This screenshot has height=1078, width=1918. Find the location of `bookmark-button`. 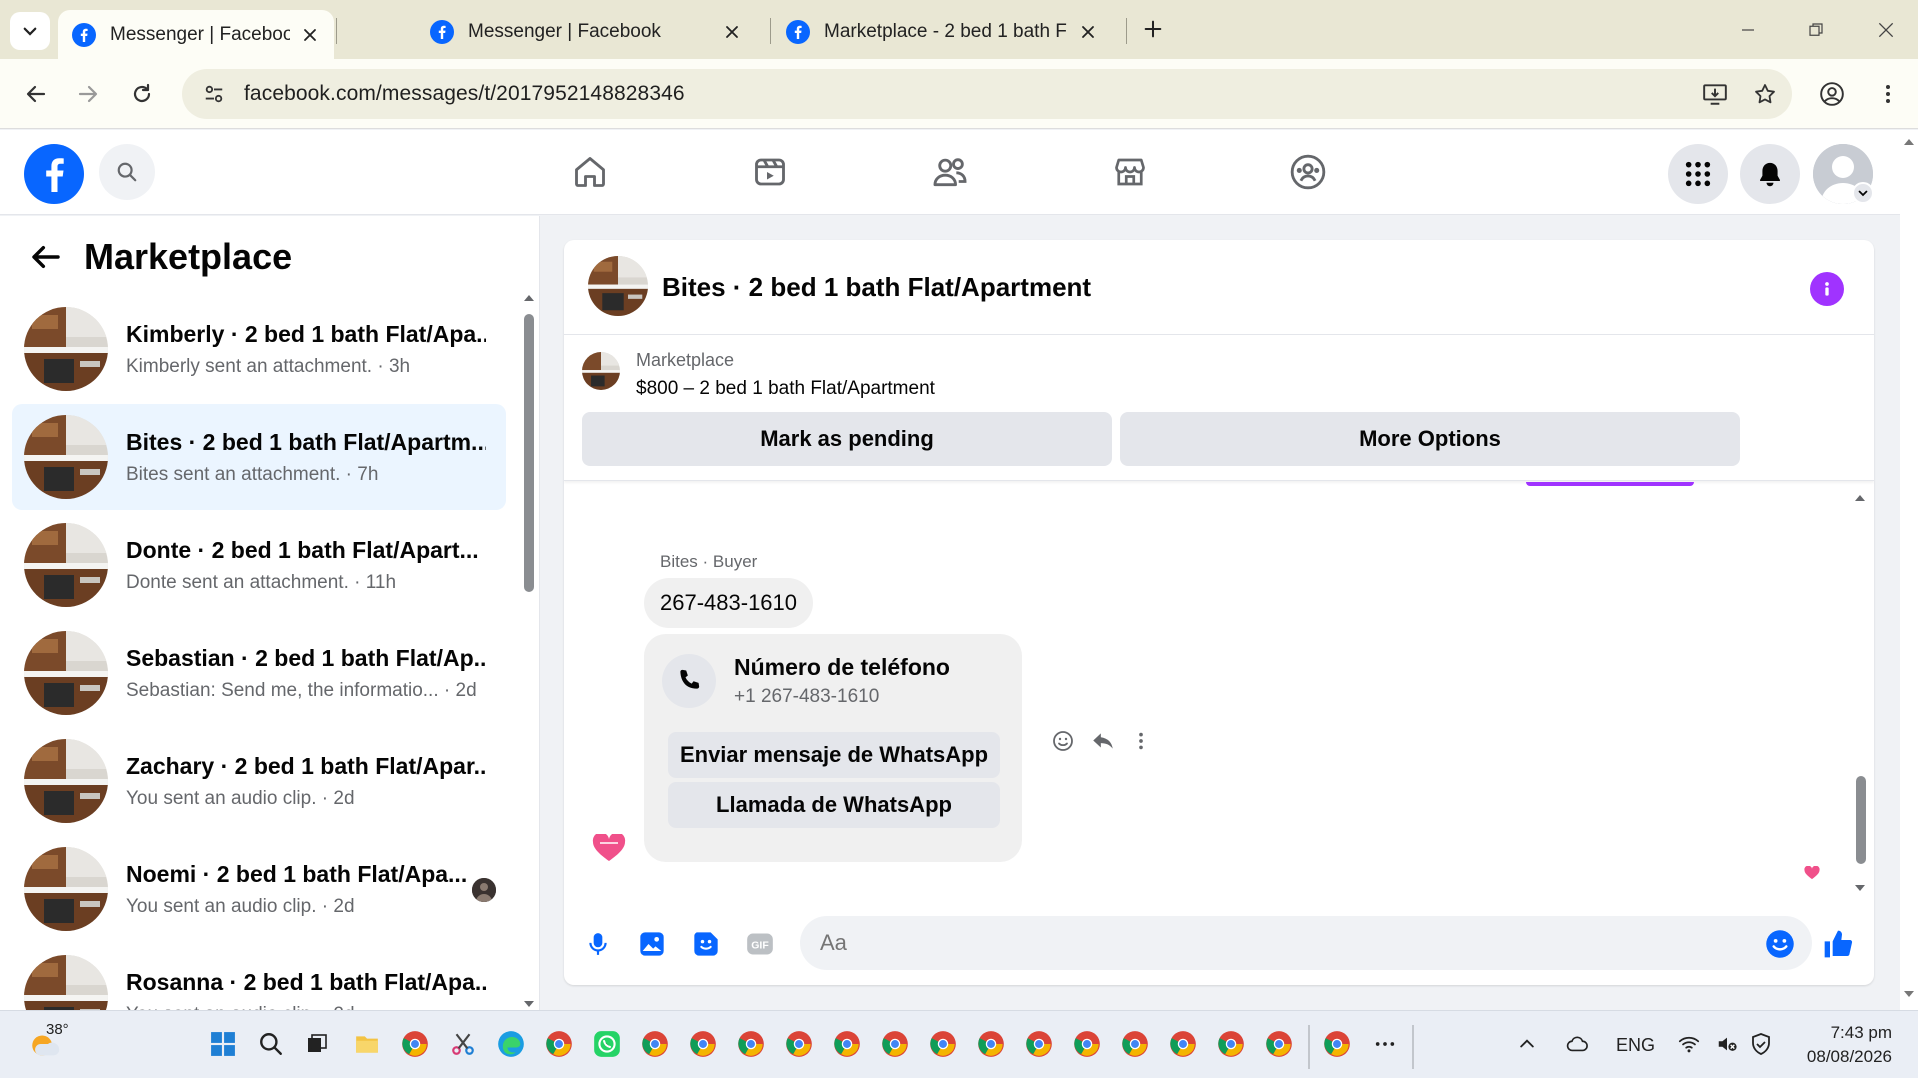

bookmark-button is located at coordinates (1765, 94).